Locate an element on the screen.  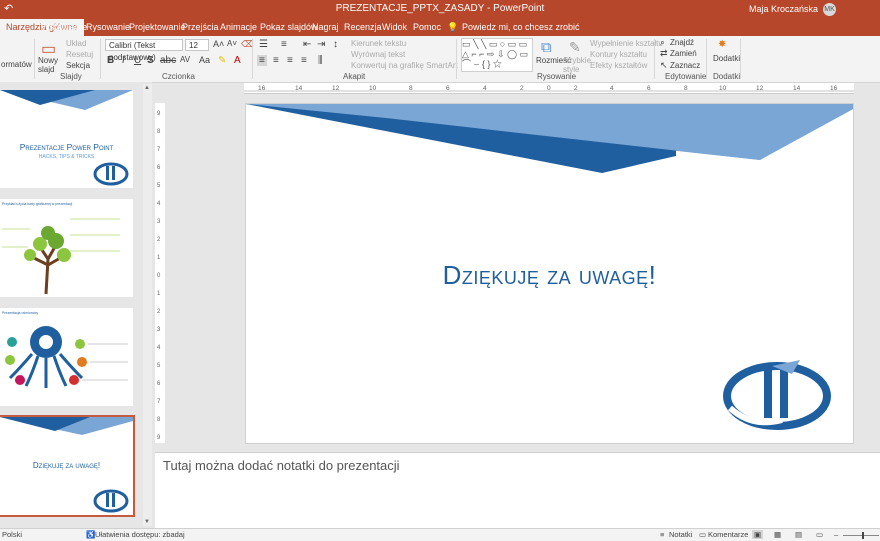
zoom-slider-thumb is located at coordinates (863, 535).